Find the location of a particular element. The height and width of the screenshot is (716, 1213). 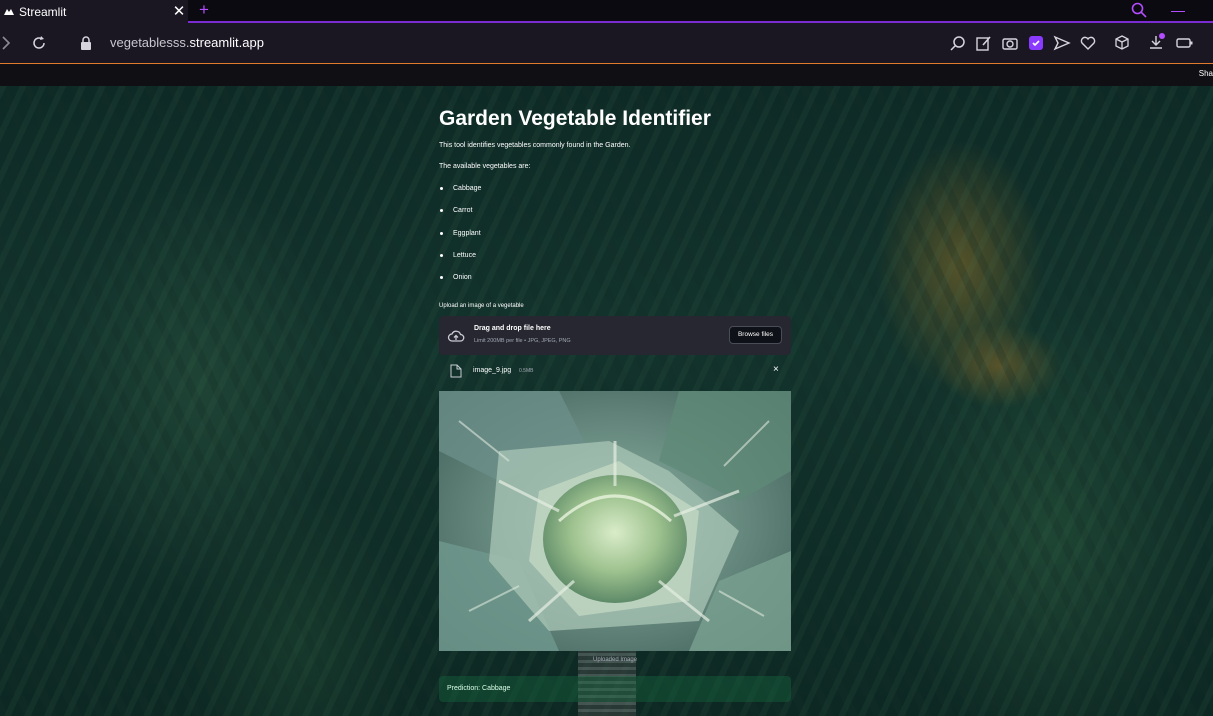

minimize-icon is located at coordinates (1178, 11).